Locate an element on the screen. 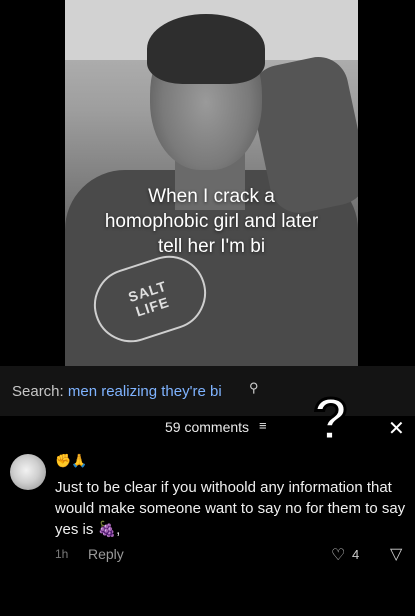 This screenshot has width=415, height=616. hair is located at coordinates (206, 49).